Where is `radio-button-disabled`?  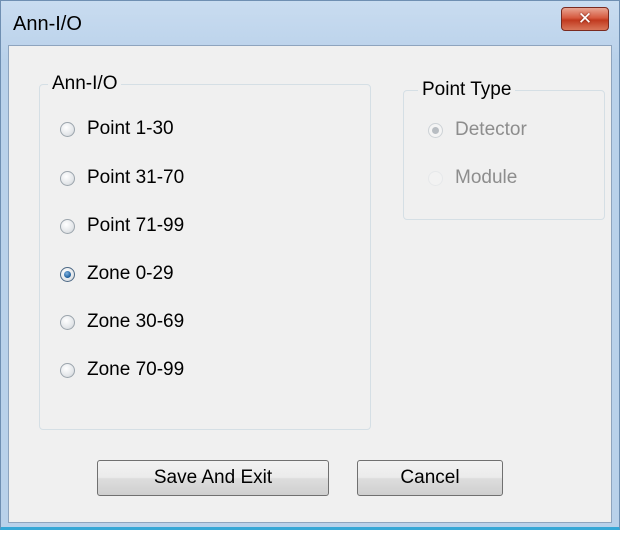 radio-button-disabled is located at coordinates (435, 178).